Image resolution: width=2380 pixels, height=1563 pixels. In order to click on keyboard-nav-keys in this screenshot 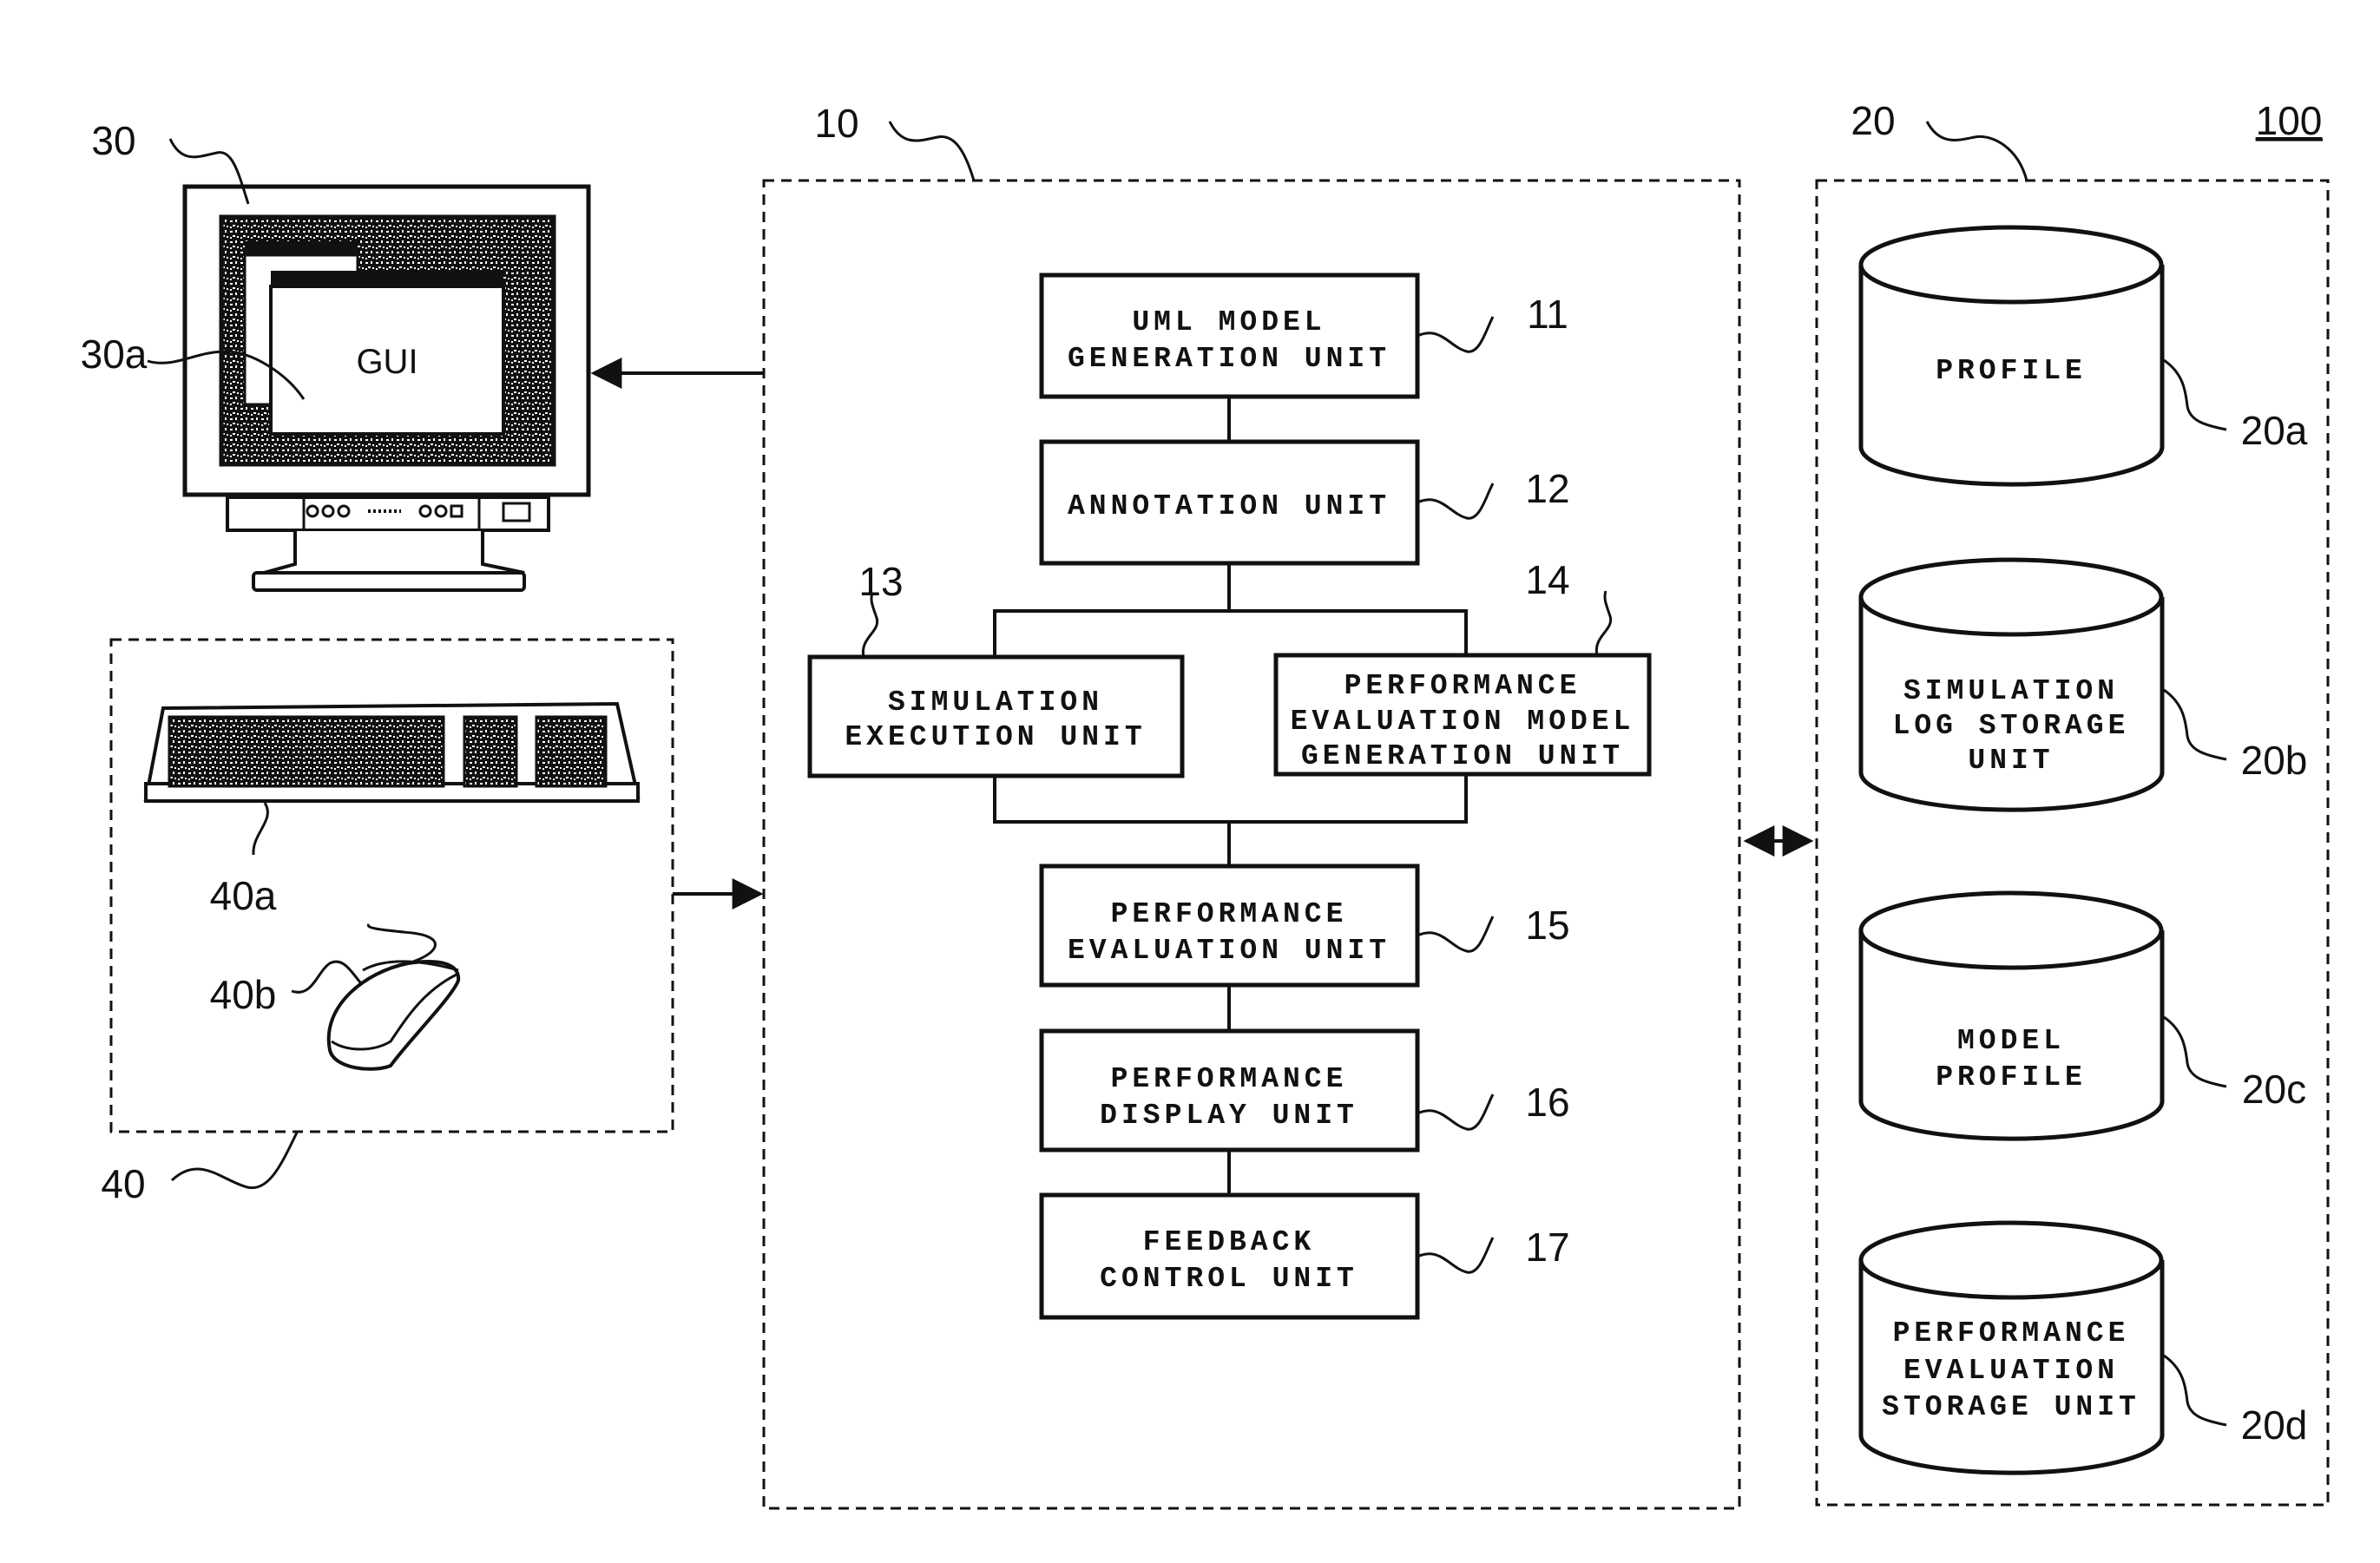, I will do `click(490, 751)`.